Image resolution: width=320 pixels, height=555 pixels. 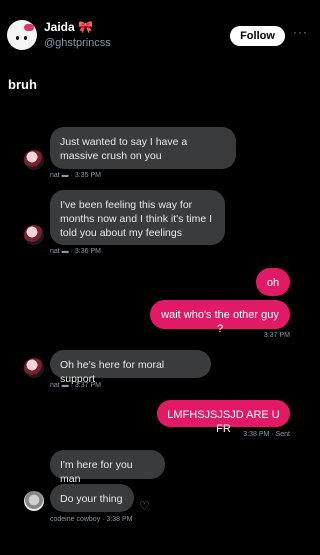 What do you see at coordinates (266, 434) in the screenshot?
I see `message-meta: 3:38 PM · Sent` at bounding box center [266, 434].